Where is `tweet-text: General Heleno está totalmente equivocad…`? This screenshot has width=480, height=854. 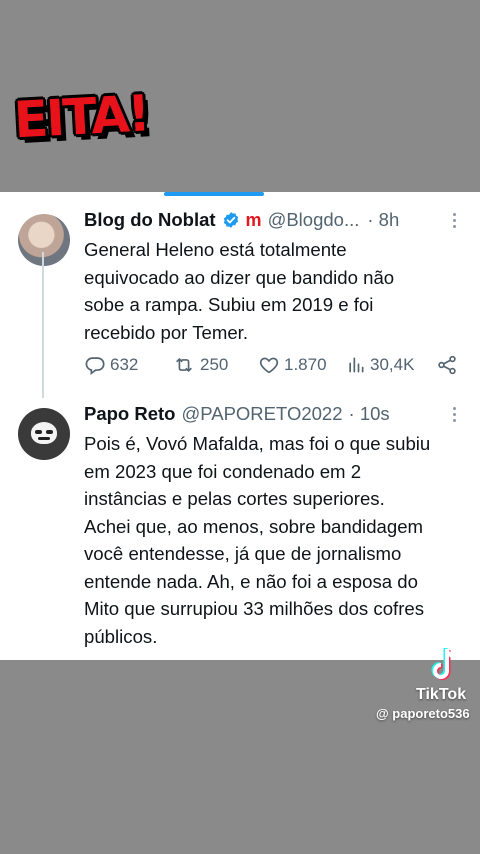 tweet-text: General Heleno está totalmente equivocad… is located at coordinates (274, 291).